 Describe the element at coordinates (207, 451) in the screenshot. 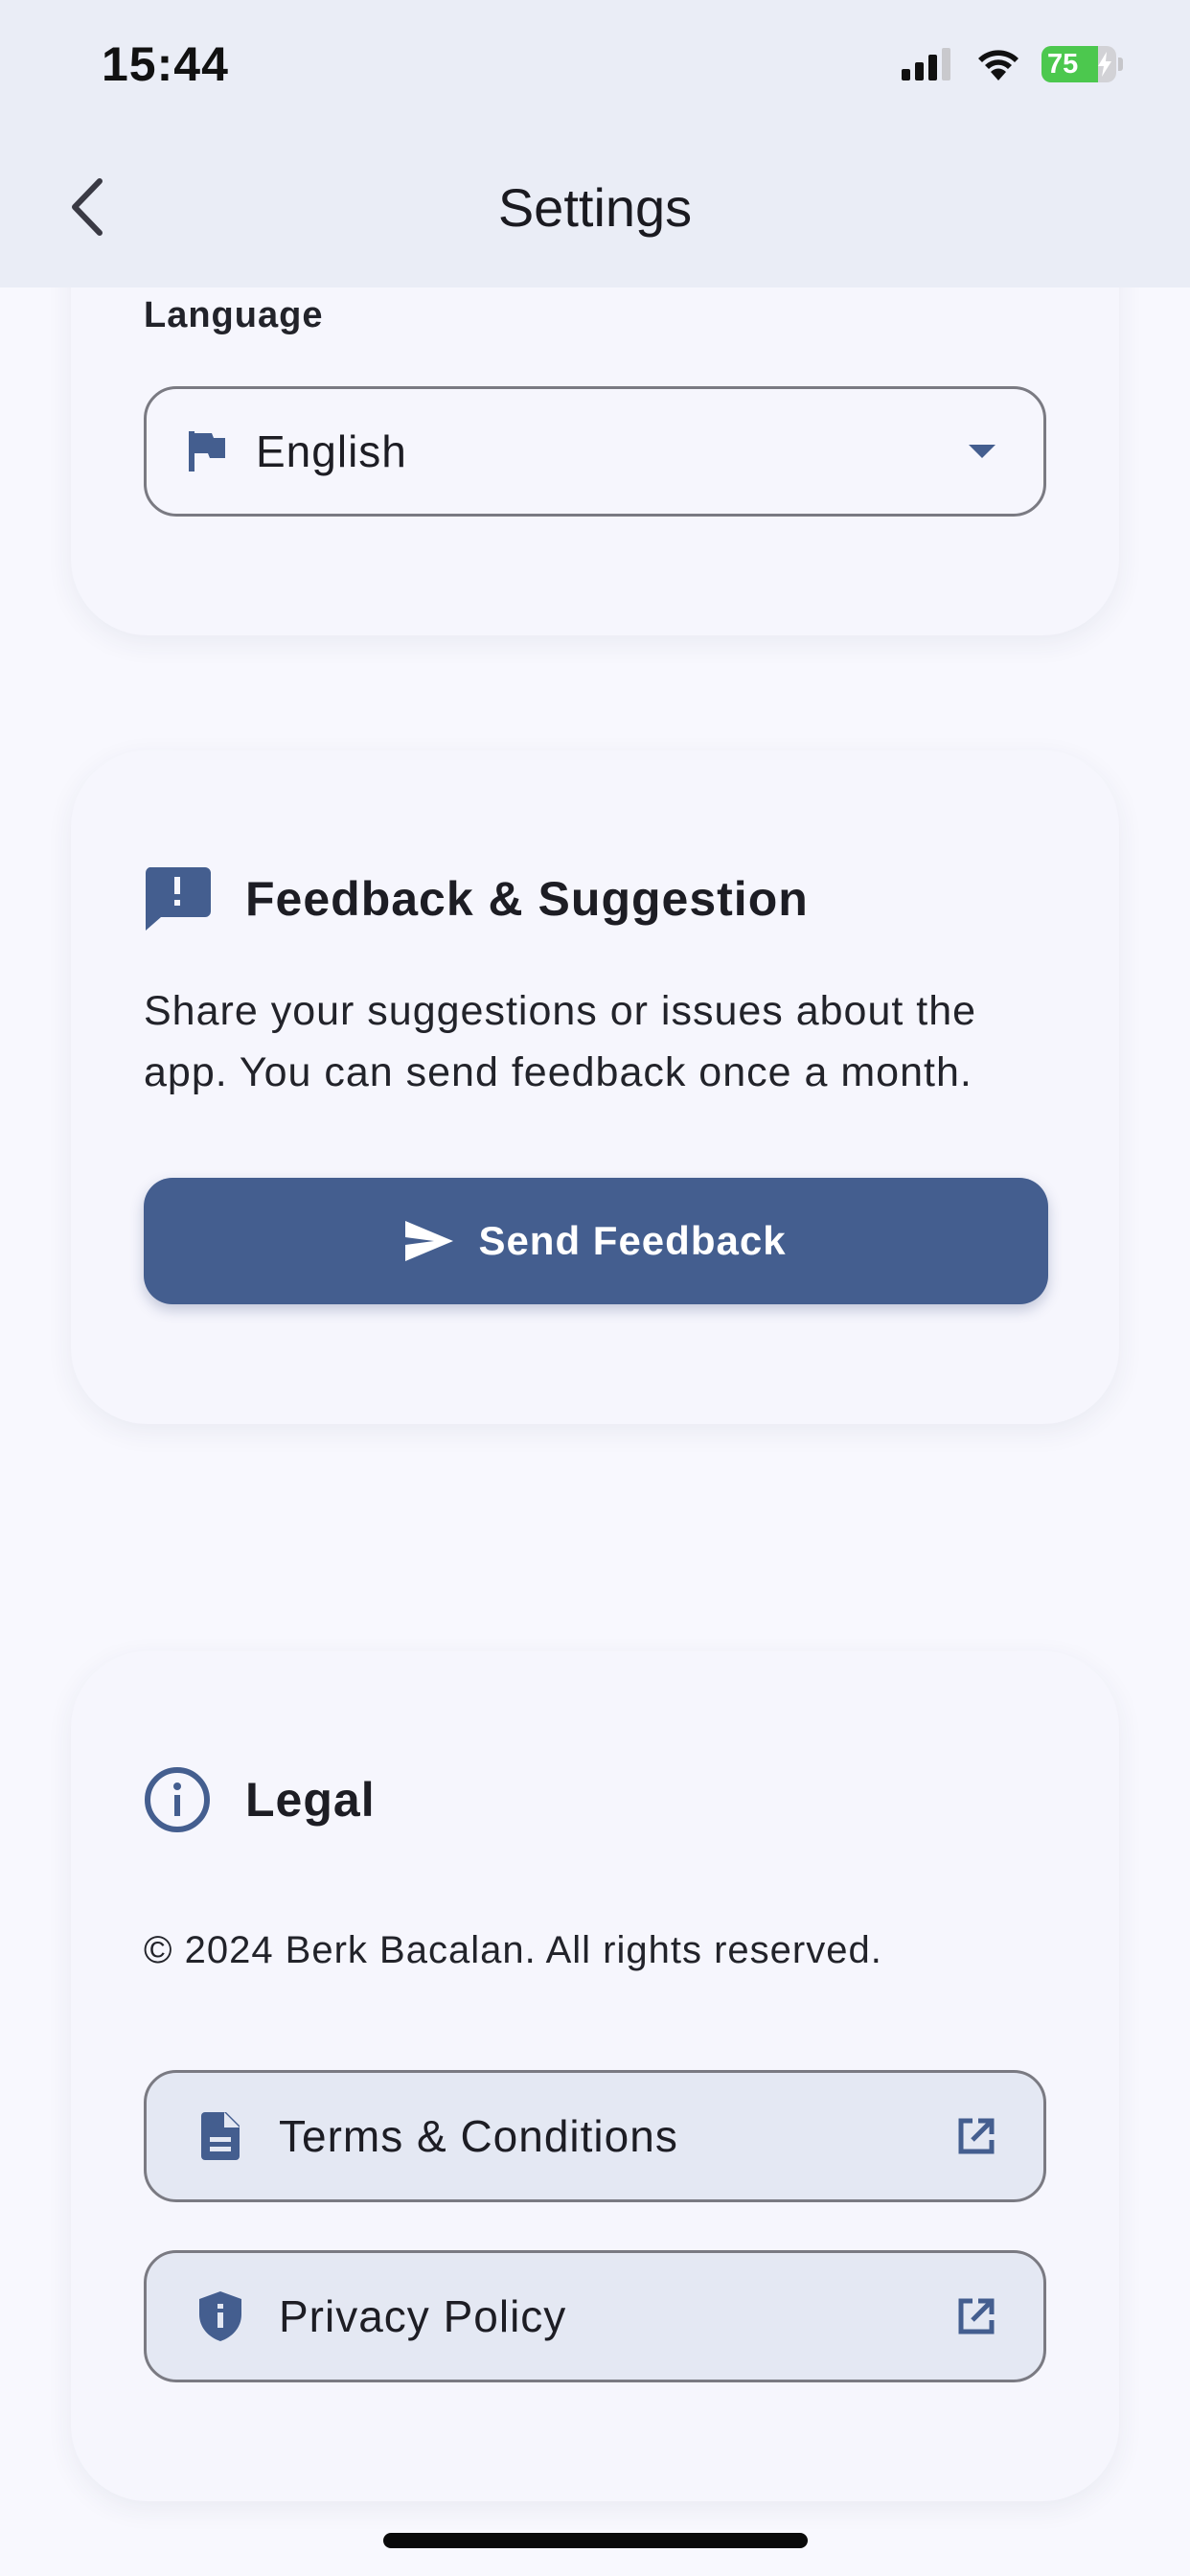

I see `flag-icon` at that location.